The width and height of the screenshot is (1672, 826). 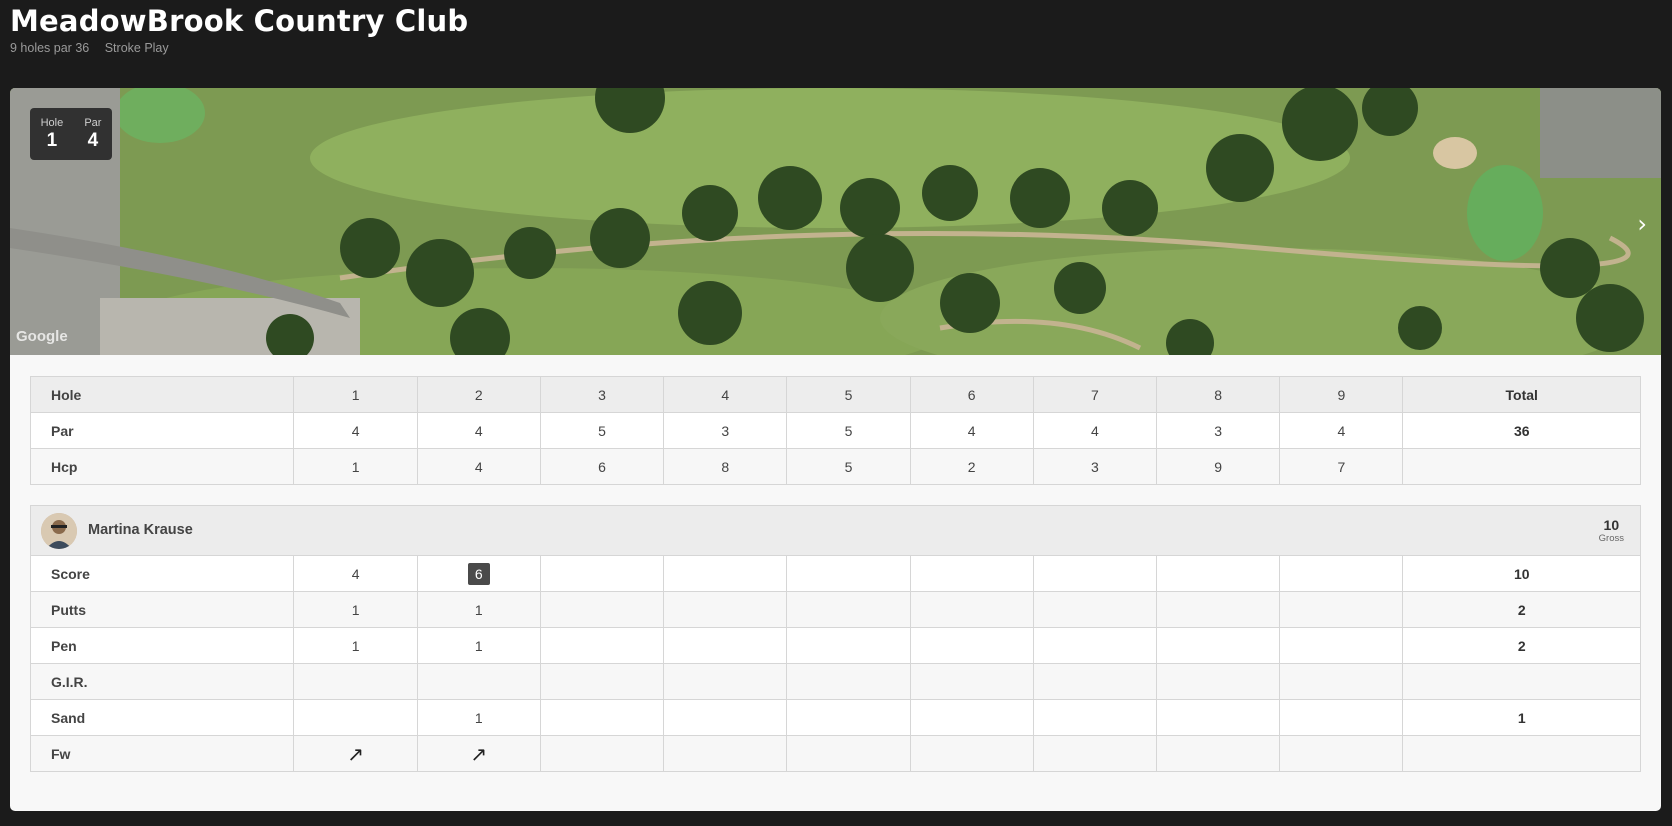 I want to click on row-header: G.I.R., so click(x=162, y=681).